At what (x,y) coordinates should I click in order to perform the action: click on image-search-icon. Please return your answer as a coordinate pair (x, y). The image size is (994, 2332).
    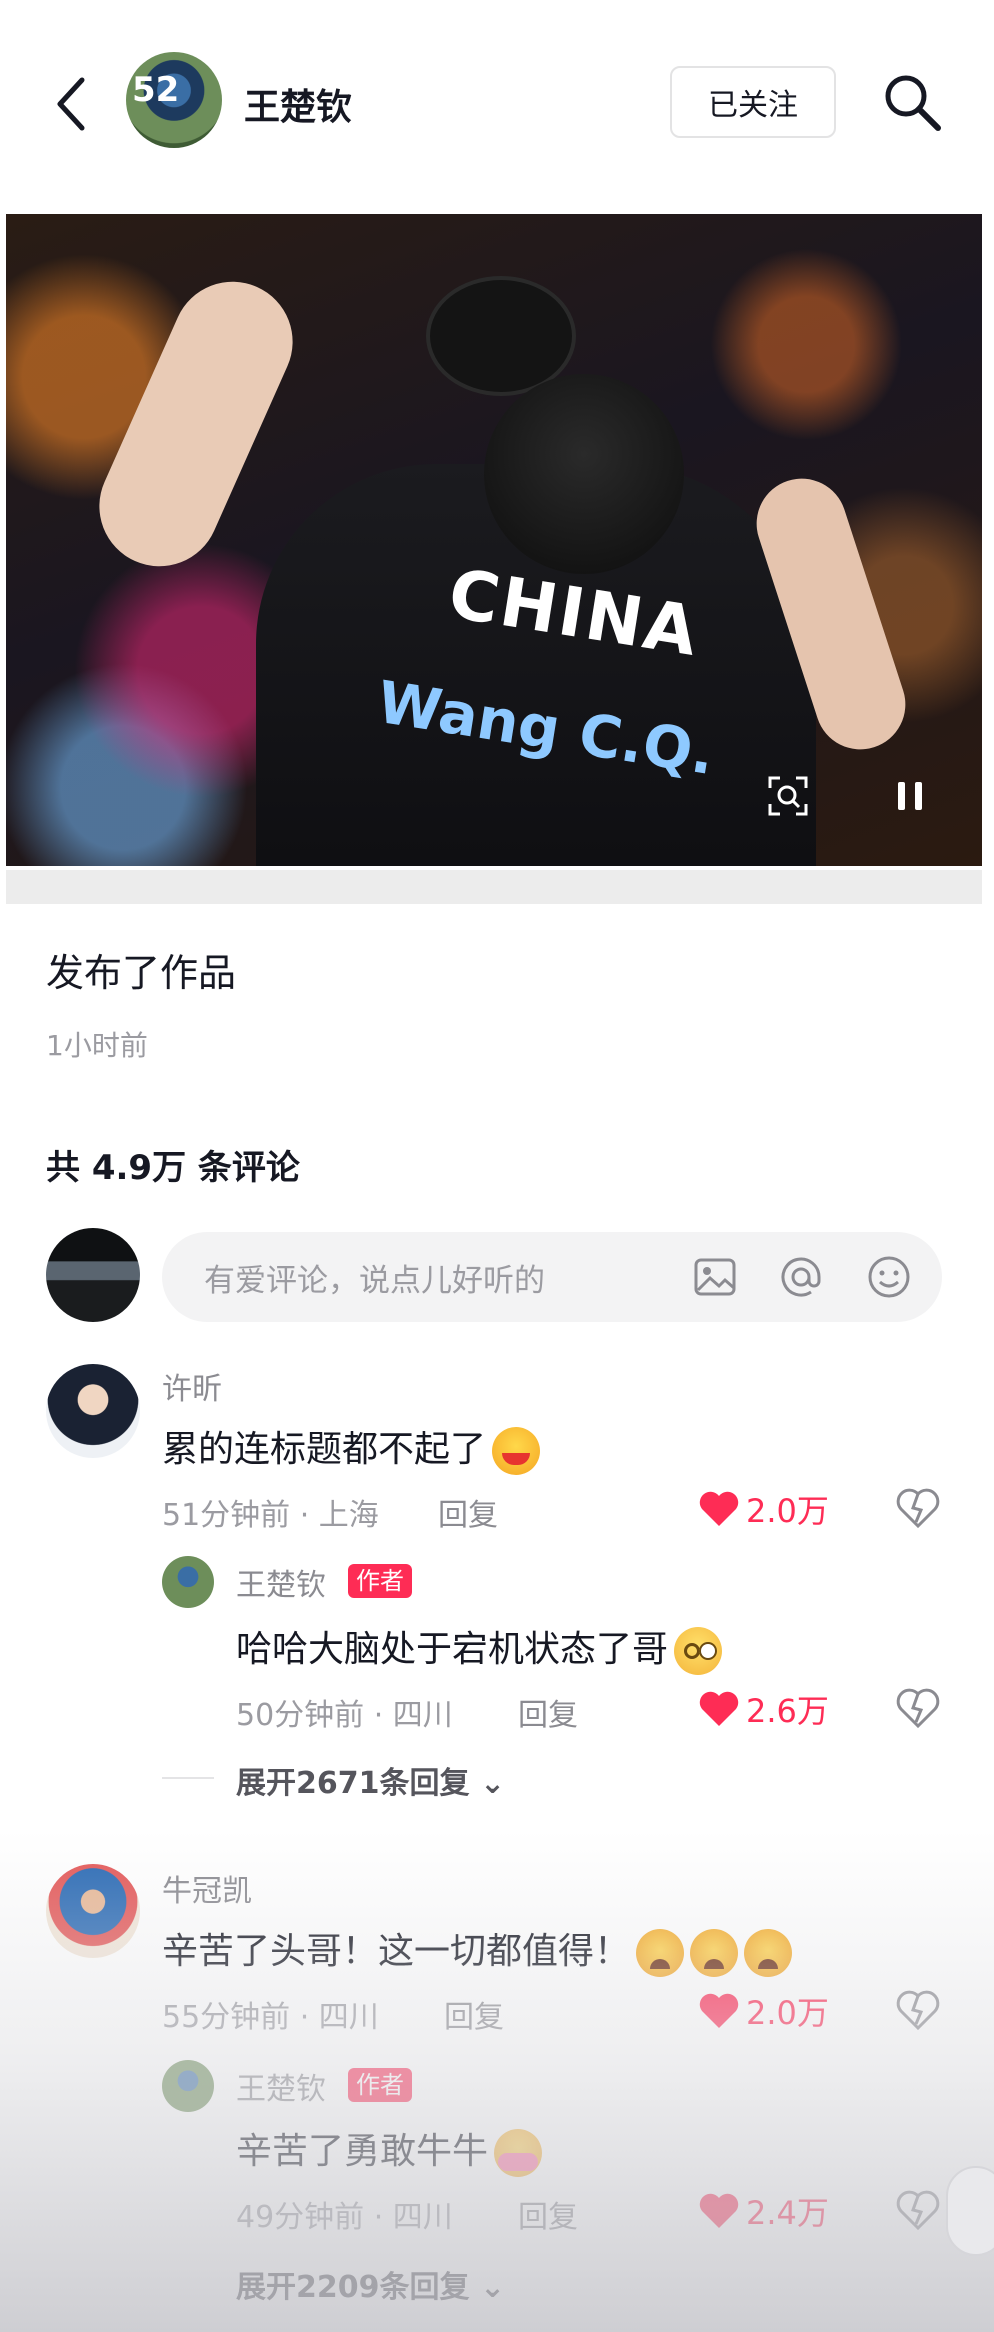
    Looking at the image, I should click on (788, 796).